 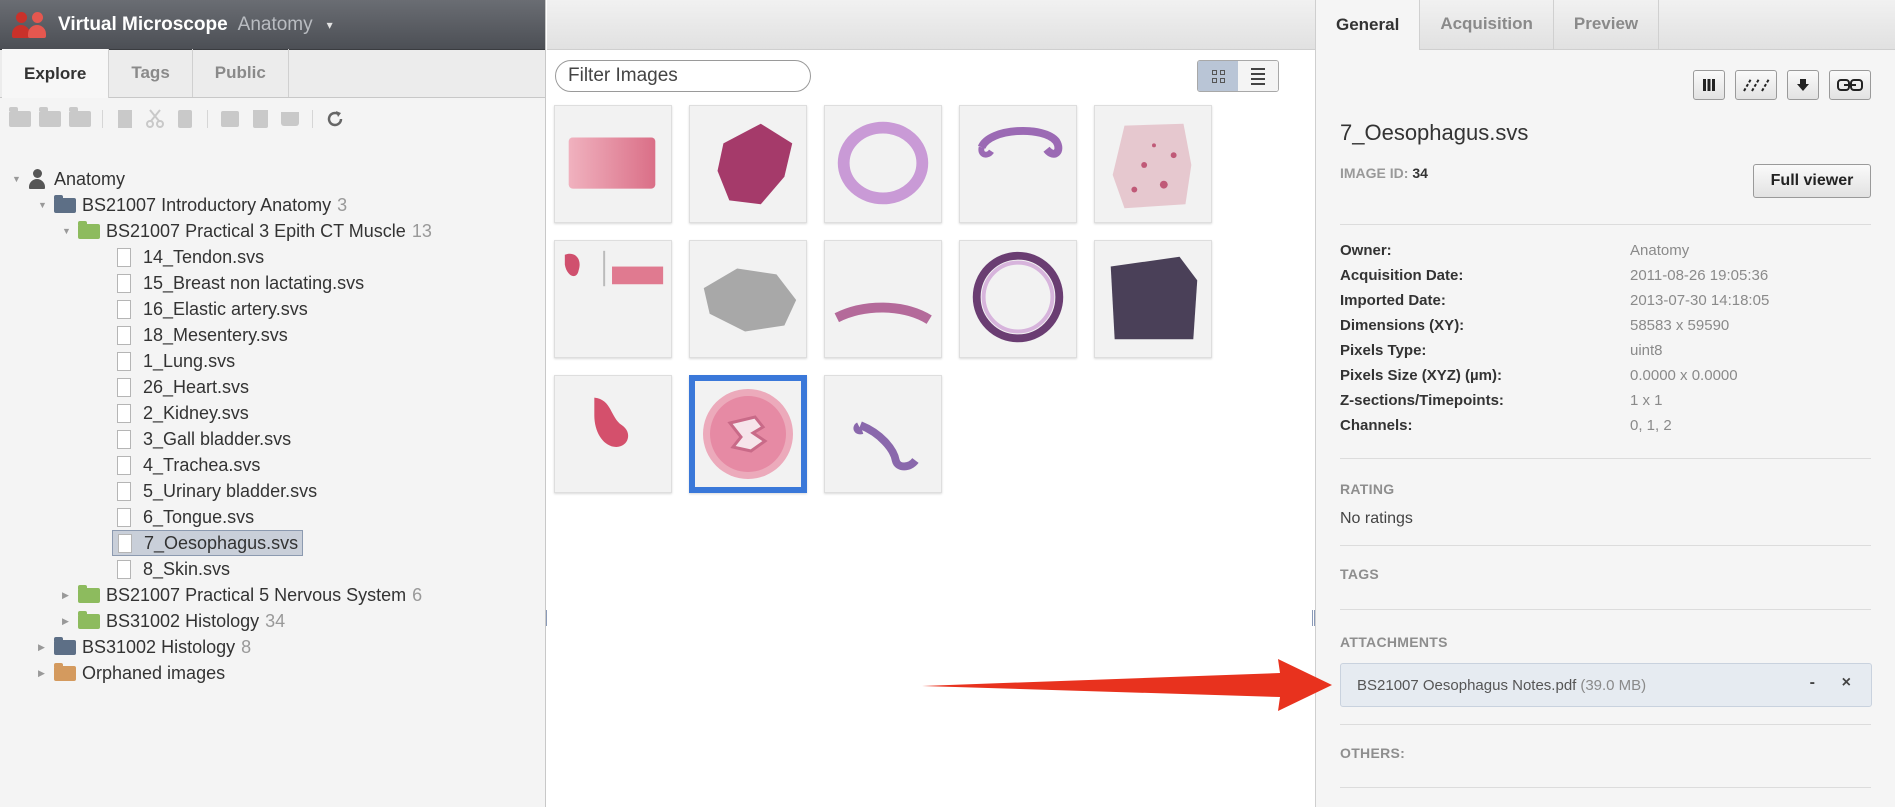 I want to click on download-button, so click(x=1803, y=85).